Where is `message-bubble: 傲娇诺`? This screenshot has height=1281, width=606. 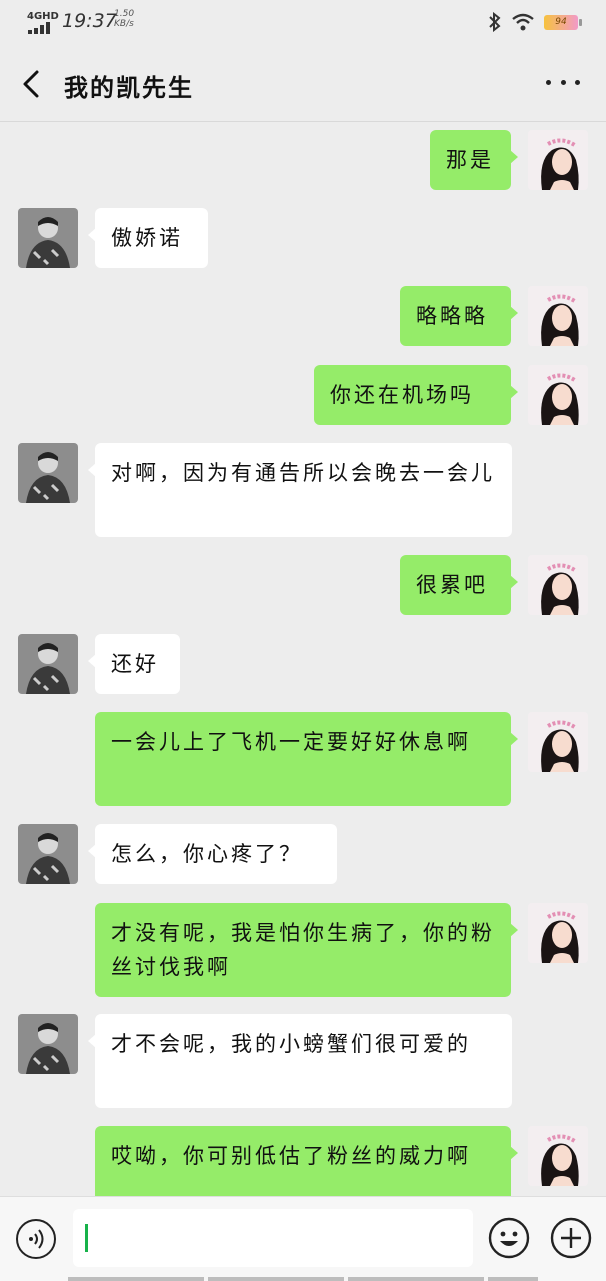 message-bubble: 傲娇诺 is located at coordinates (148, 238).